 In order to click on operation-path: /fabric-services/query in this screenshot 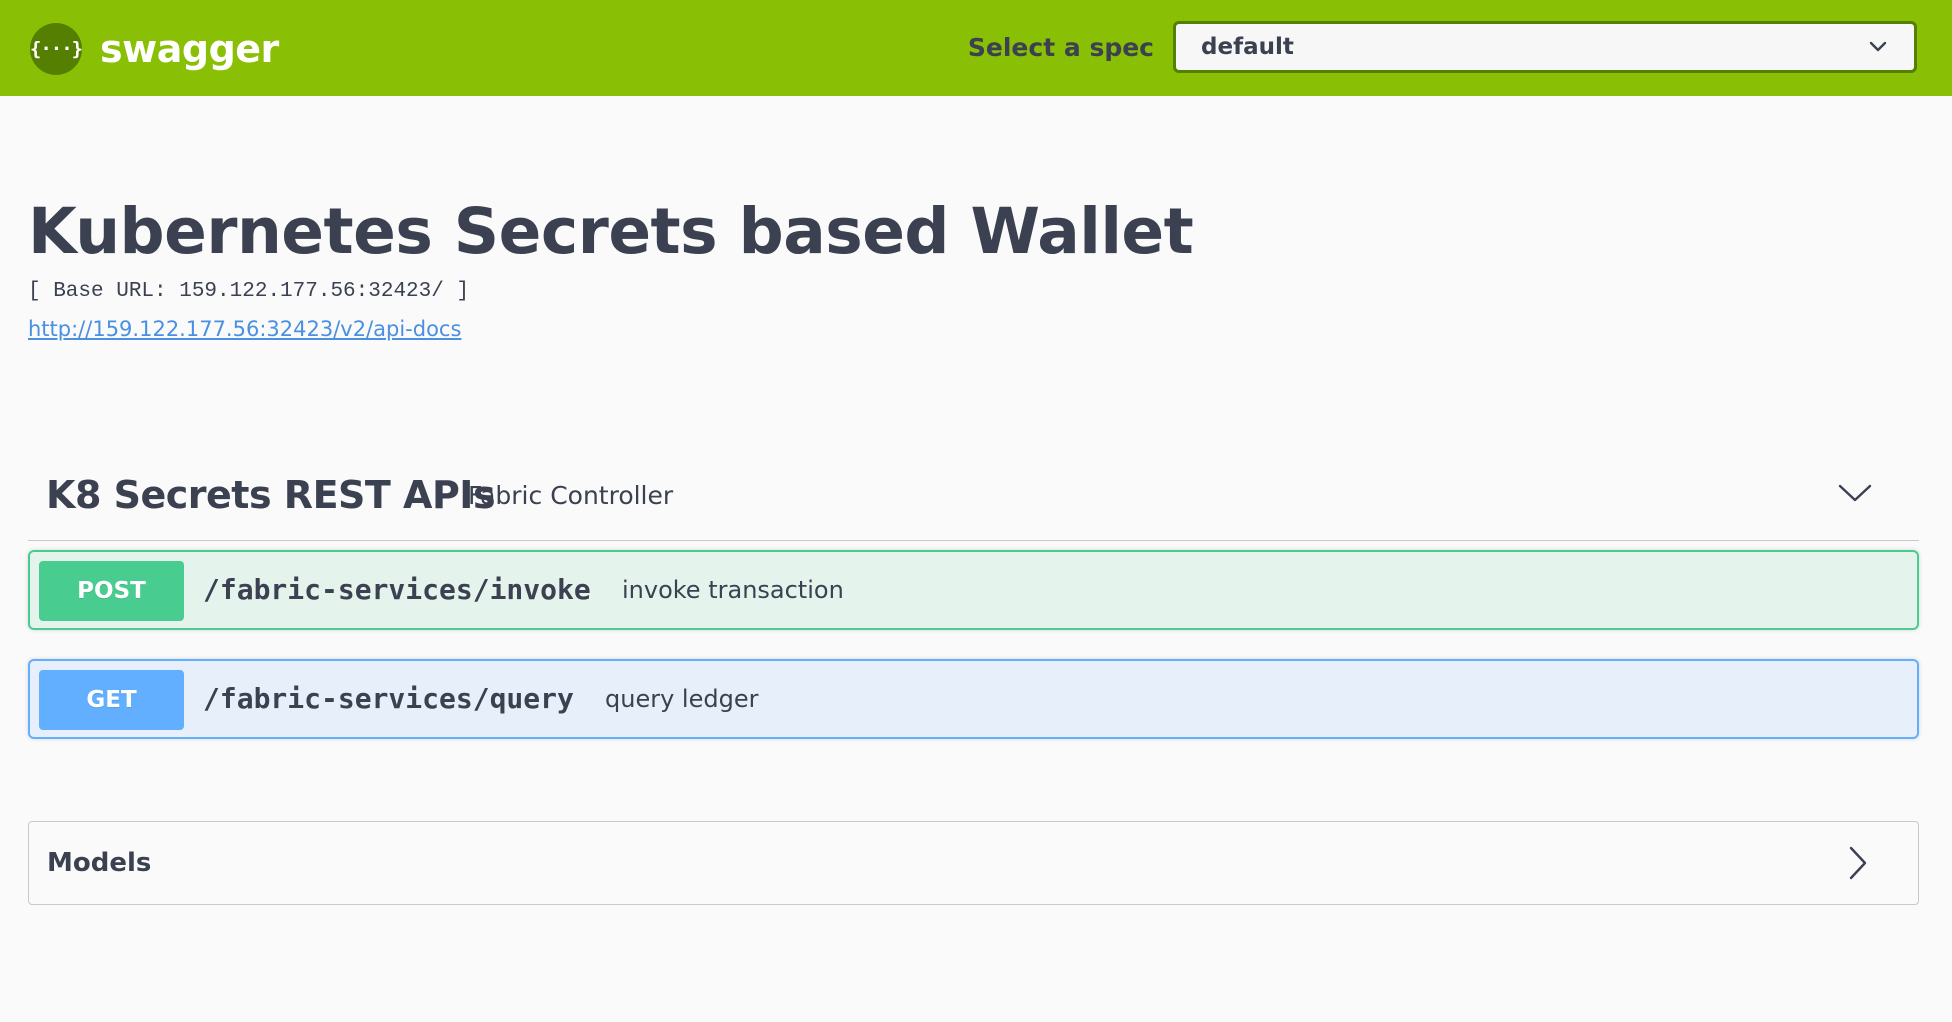, I will do `click(388, 698)`.